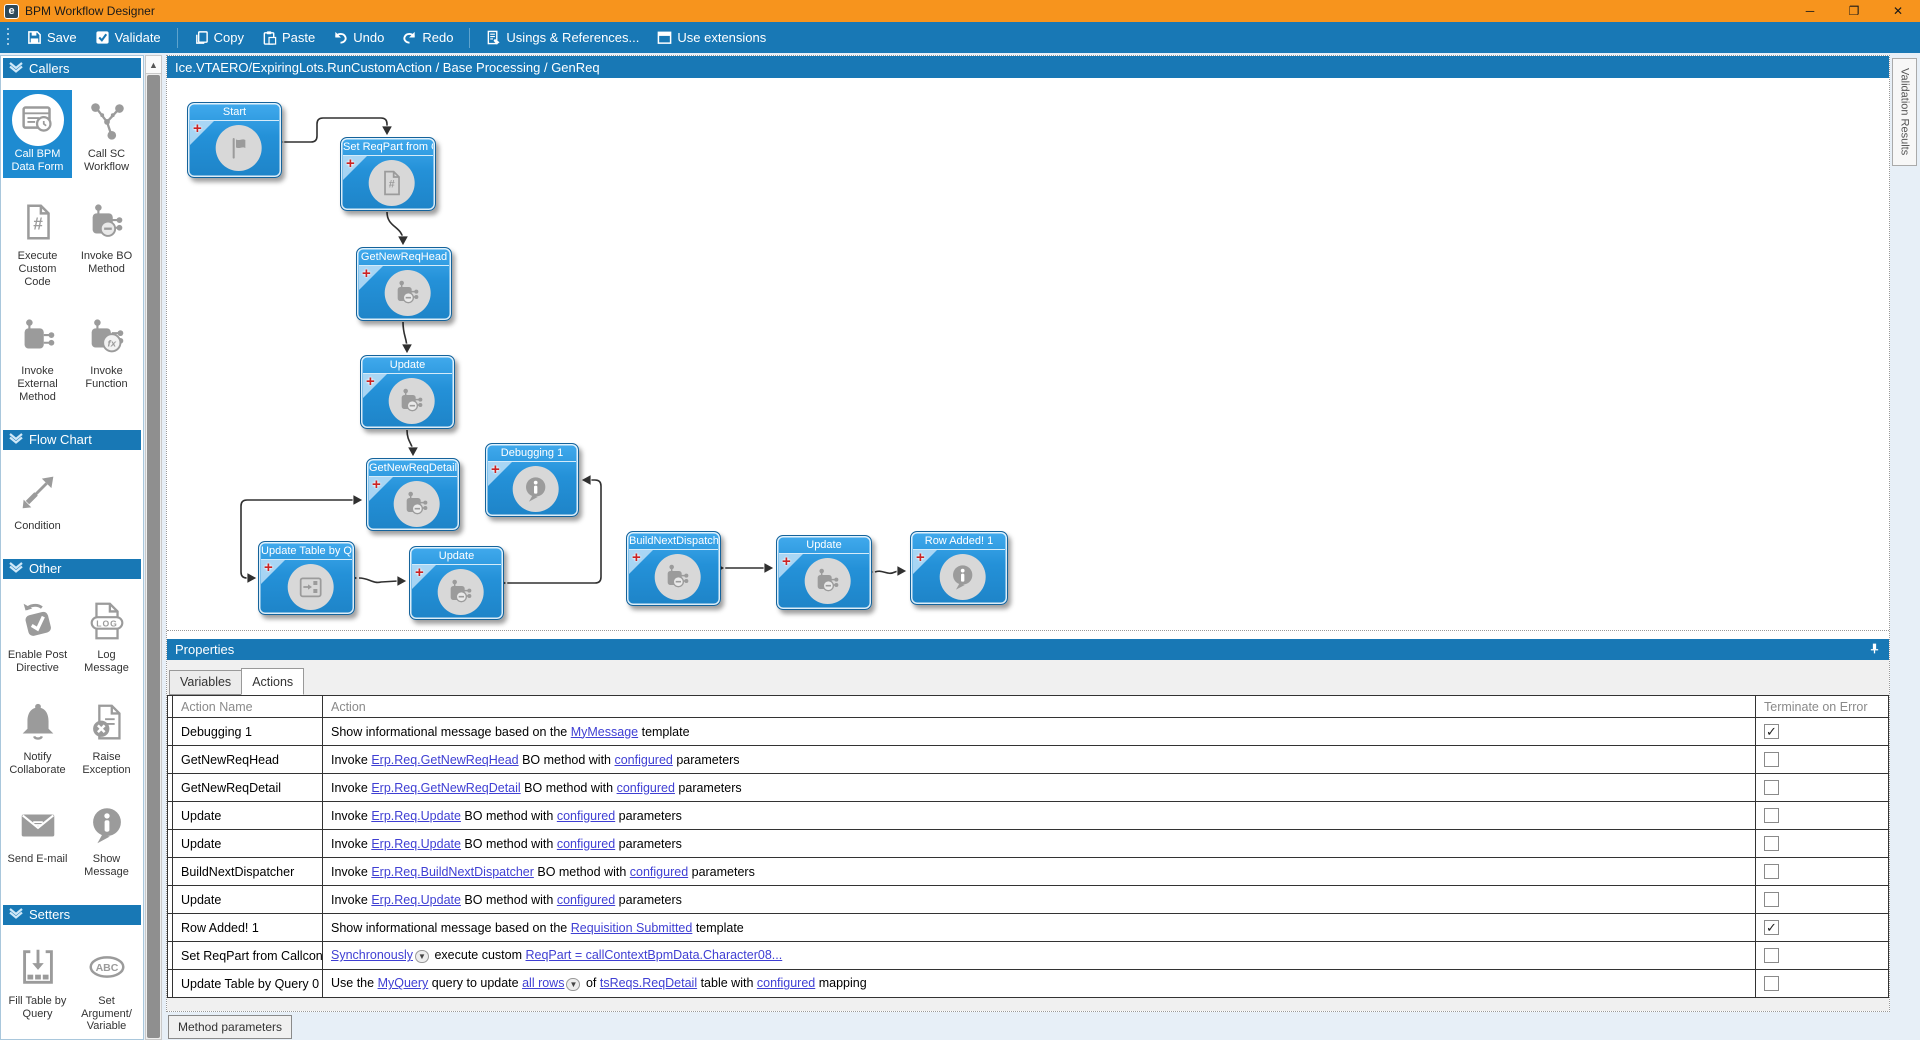 The height and width of the screenshot is (1040, 1920). What do you see at coordinates (306, 578) in the screenshot?
I see `workflow-node-updatetablebyq: Update Table by Q +` at bounding box center [306, 578].